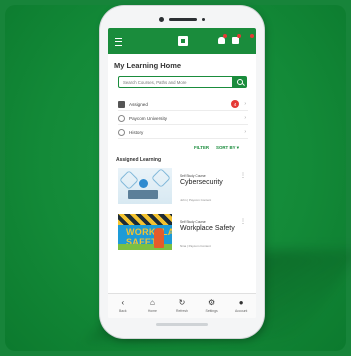 This screenshot has height=356, width=351. What do you see at coordinates (235, 40) in the screenshot?
I see `message-icon` at bounding box center [235, 40].